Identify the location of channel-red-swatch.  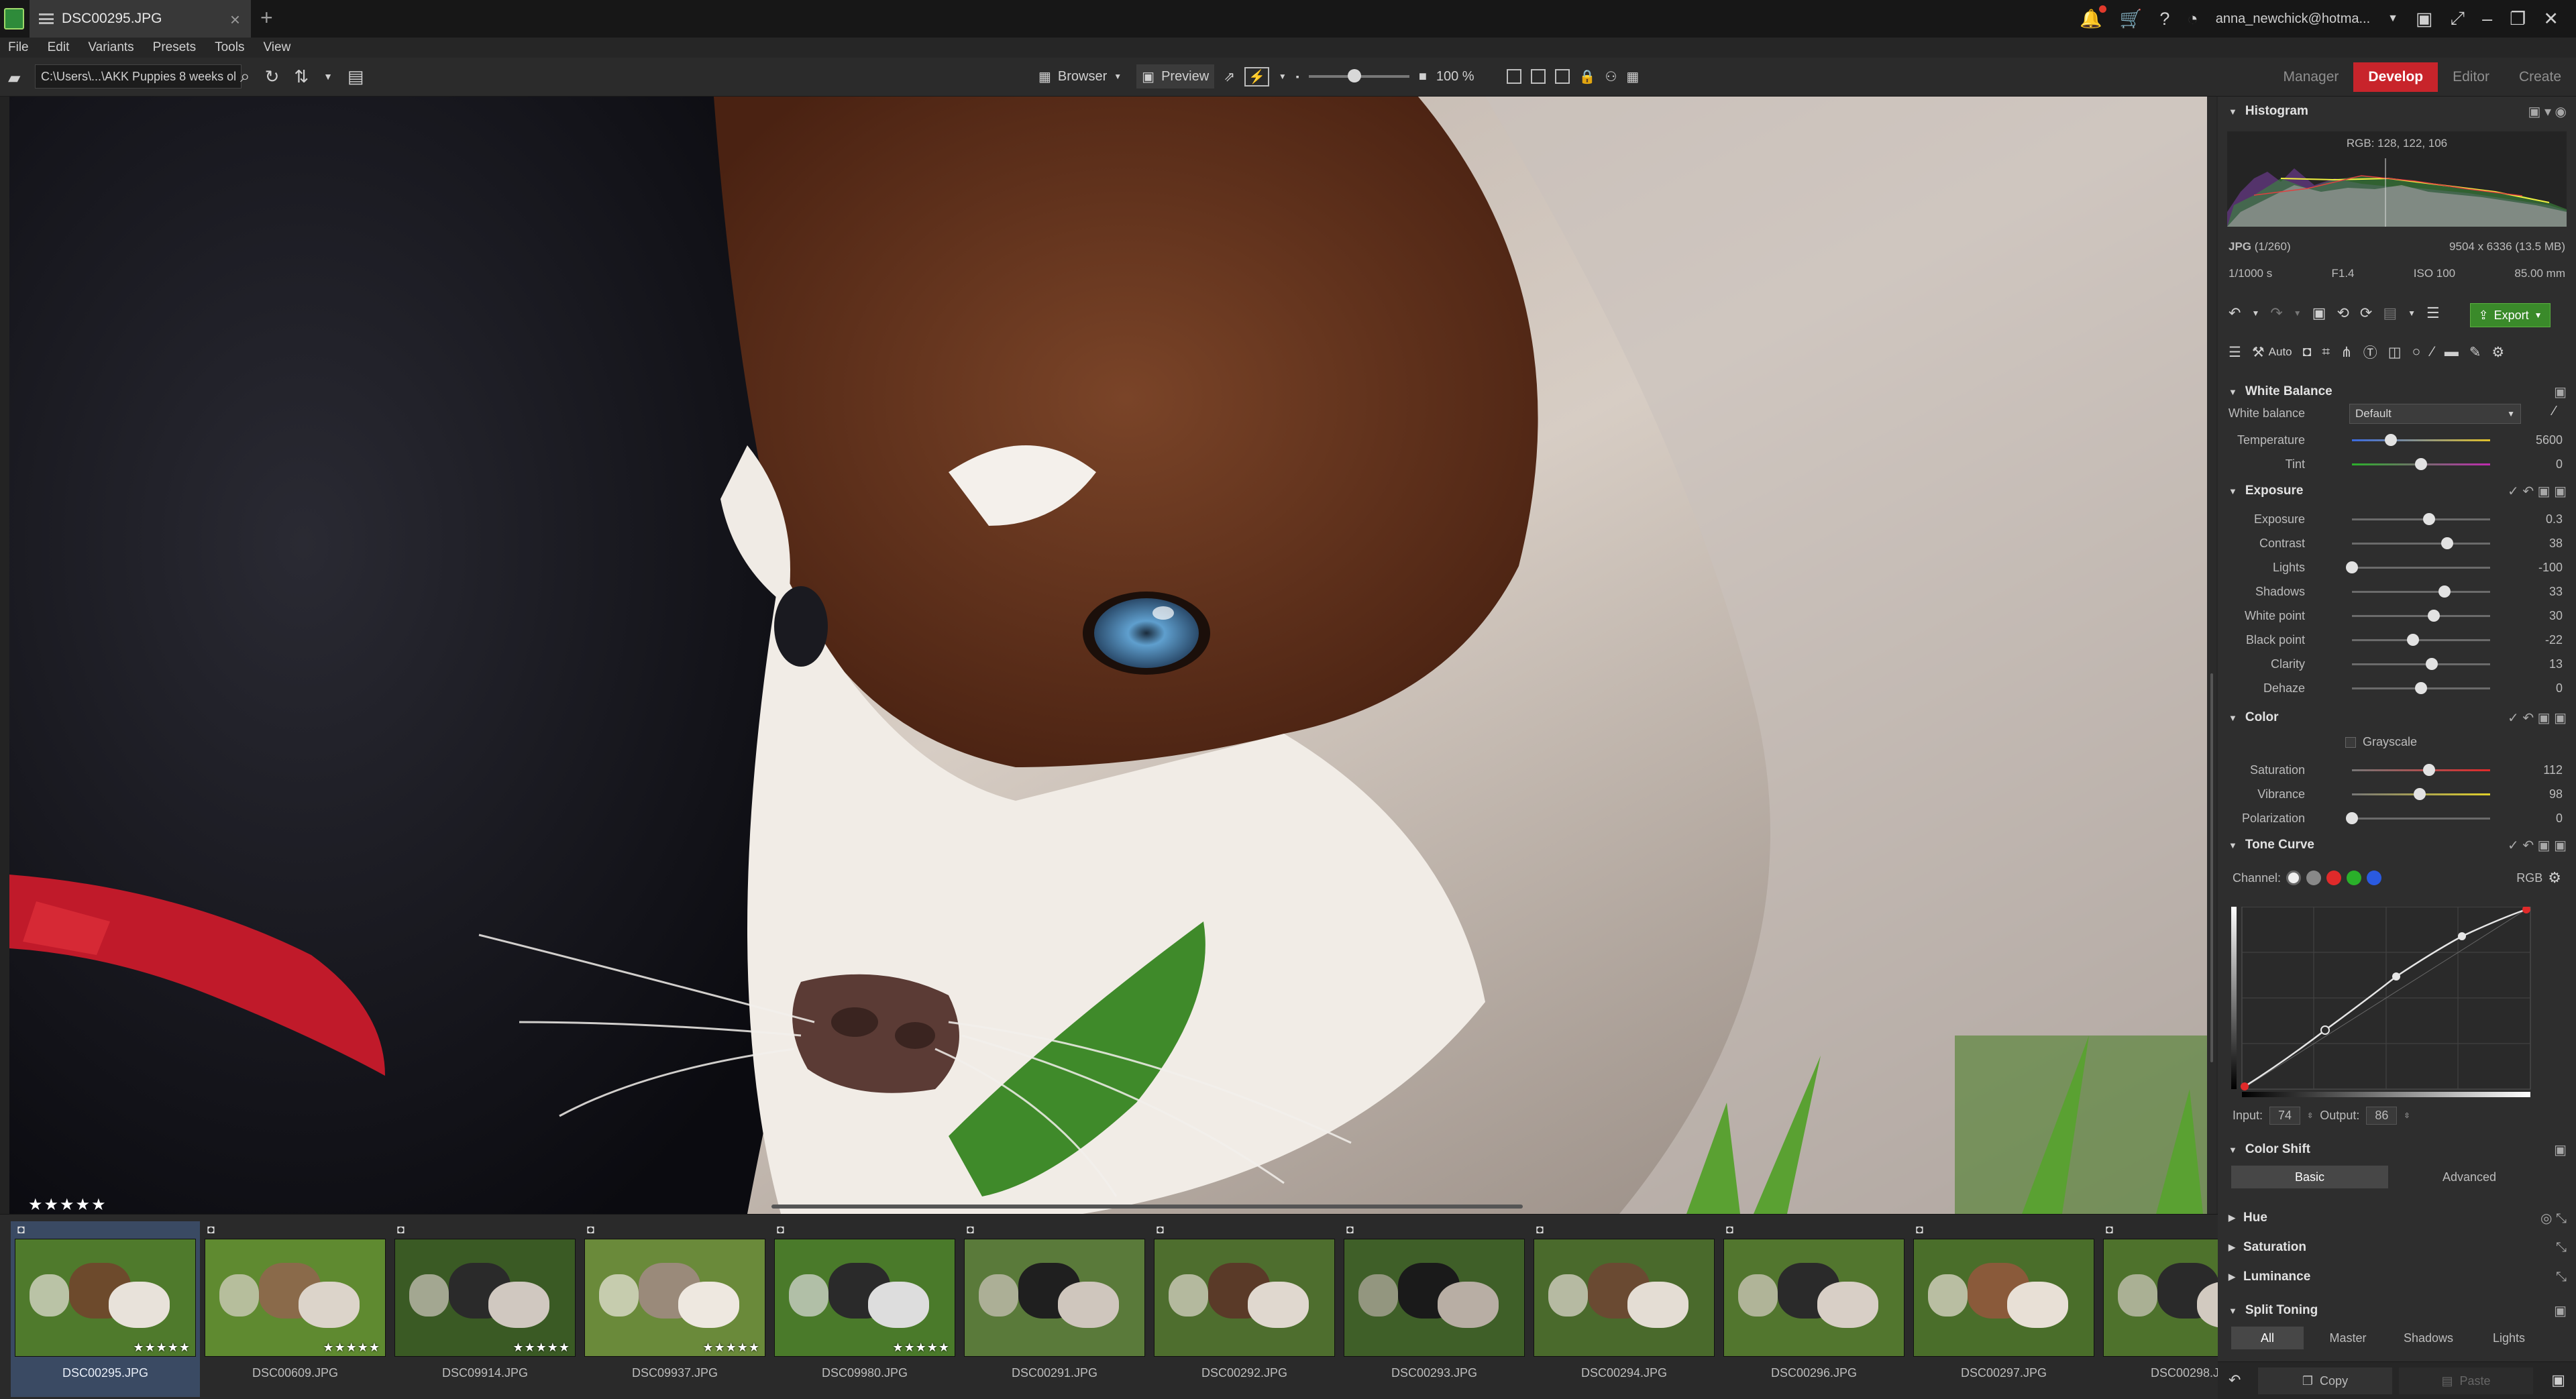
(2334, 878).